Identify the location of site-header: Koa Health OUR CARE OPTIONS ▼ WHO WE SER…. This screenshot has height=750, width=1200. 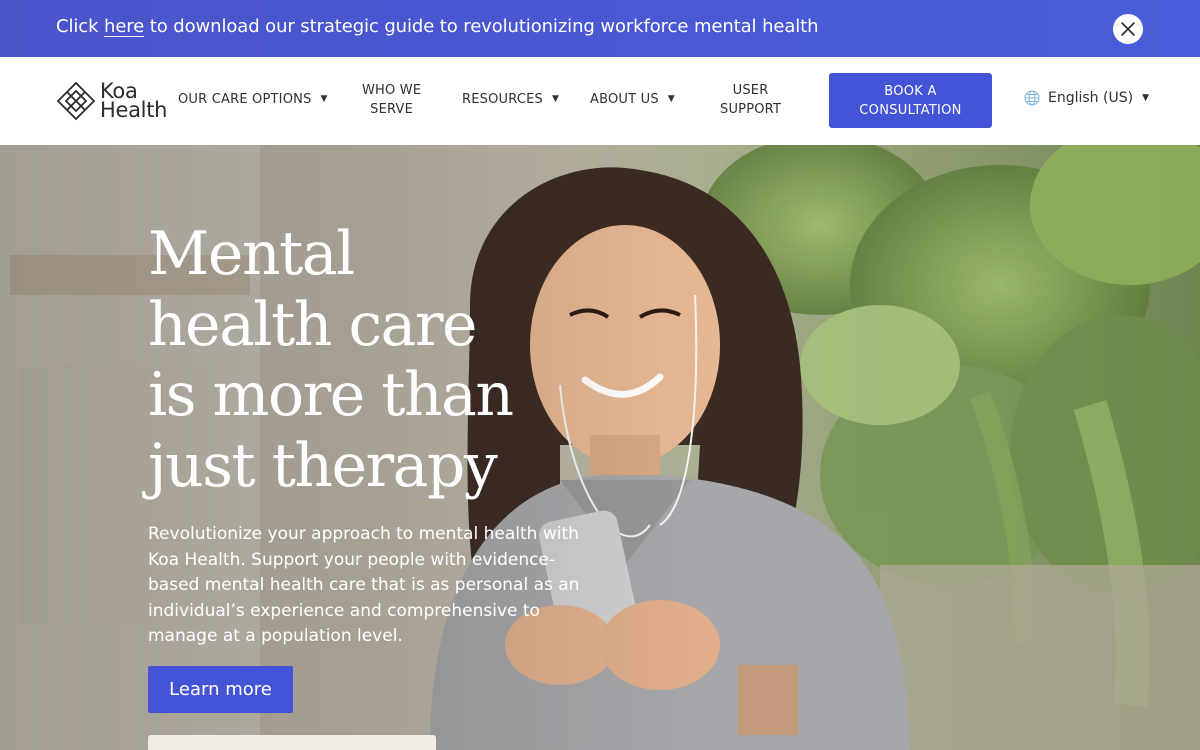
(600, 101).